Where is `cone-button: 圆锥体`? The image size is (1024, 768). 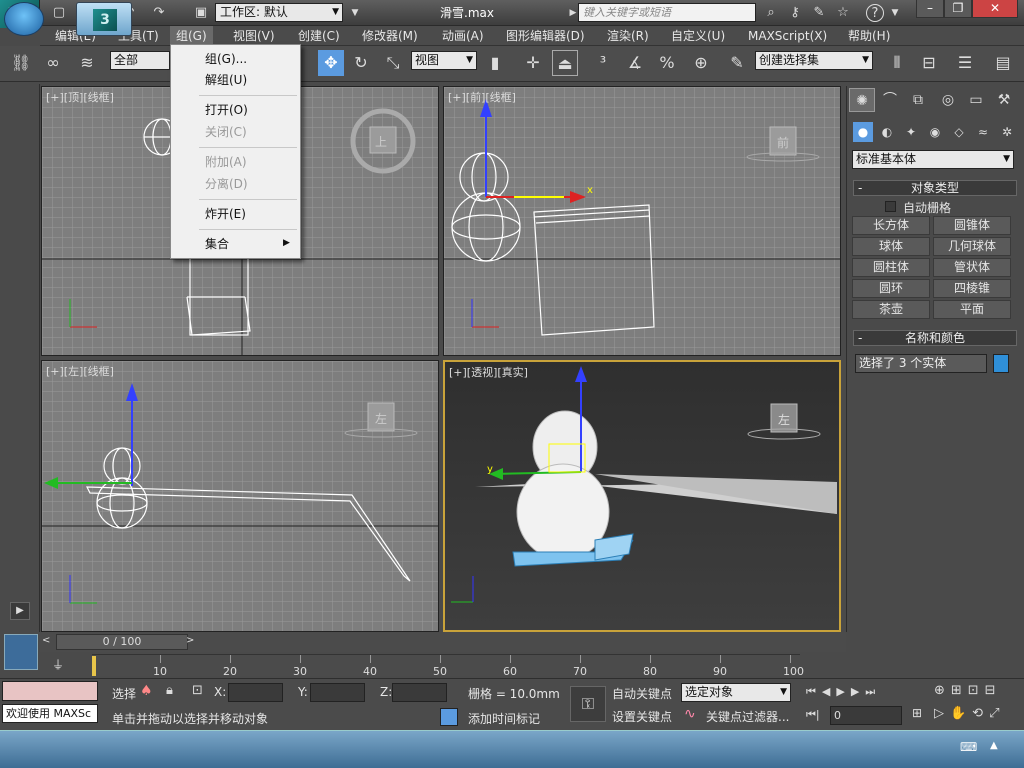 cone-button: 圆锥体 is located at coordinates (972, 225).